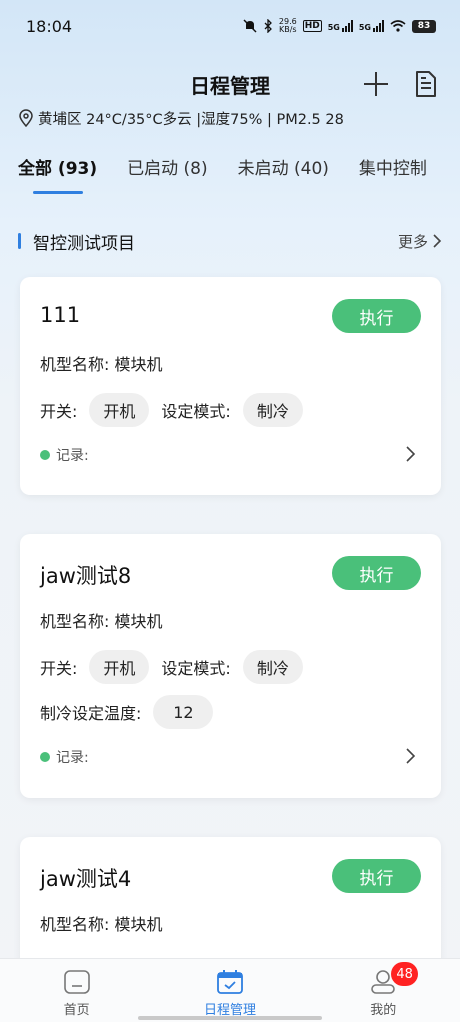  I want to click on battery-icon: 83, so click(424, 26).